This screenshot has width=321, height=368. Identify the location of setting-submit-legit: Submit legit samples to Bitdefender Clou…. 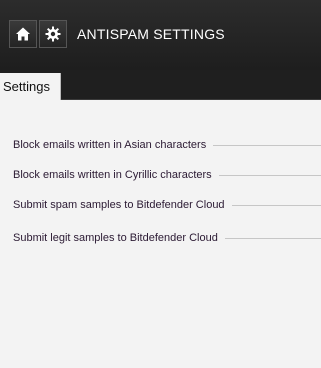
(160, 238).